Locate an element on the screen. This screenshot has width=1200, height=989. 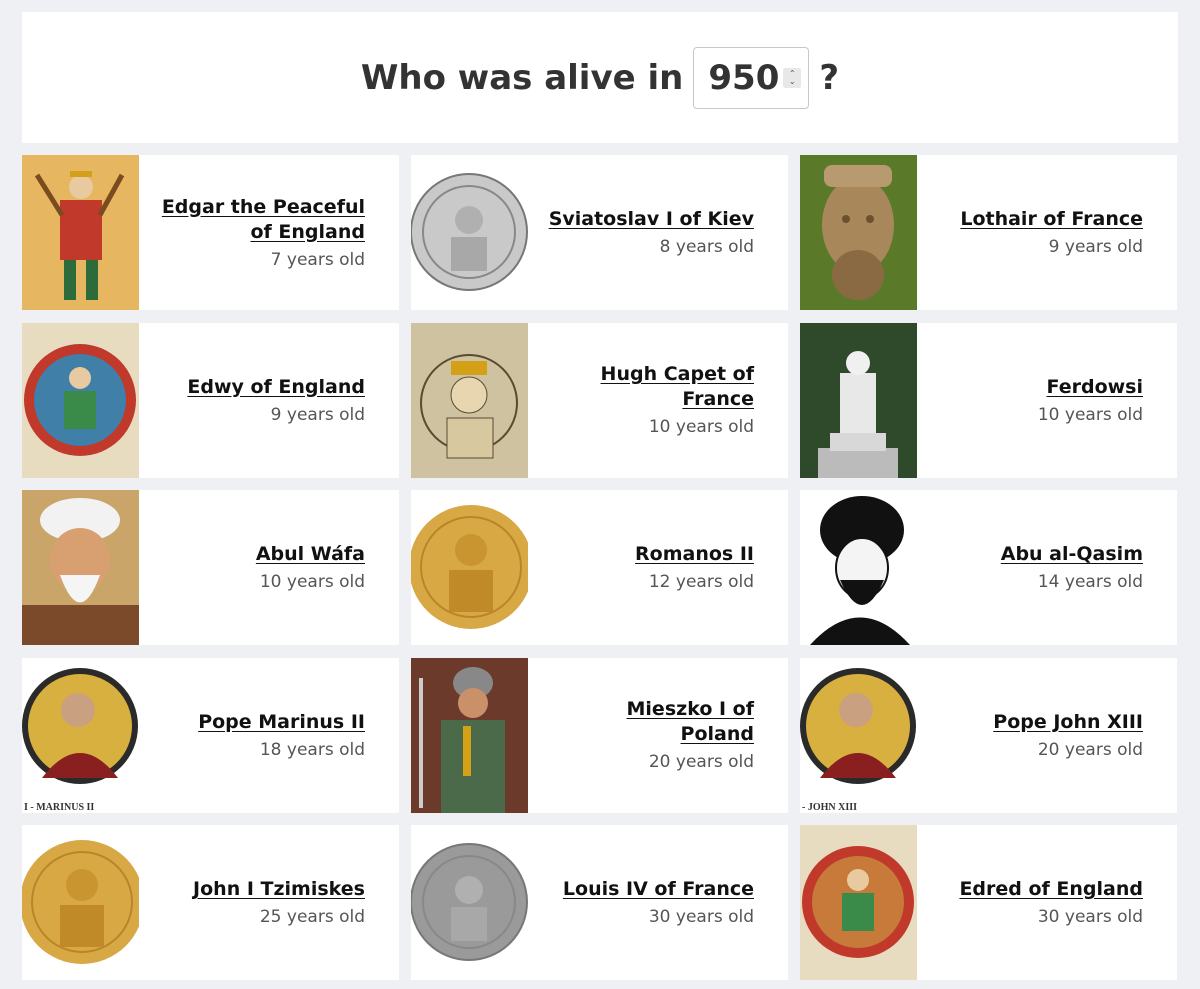
chevron-down-icon: ⌄ is located at coordinates (792, 81).